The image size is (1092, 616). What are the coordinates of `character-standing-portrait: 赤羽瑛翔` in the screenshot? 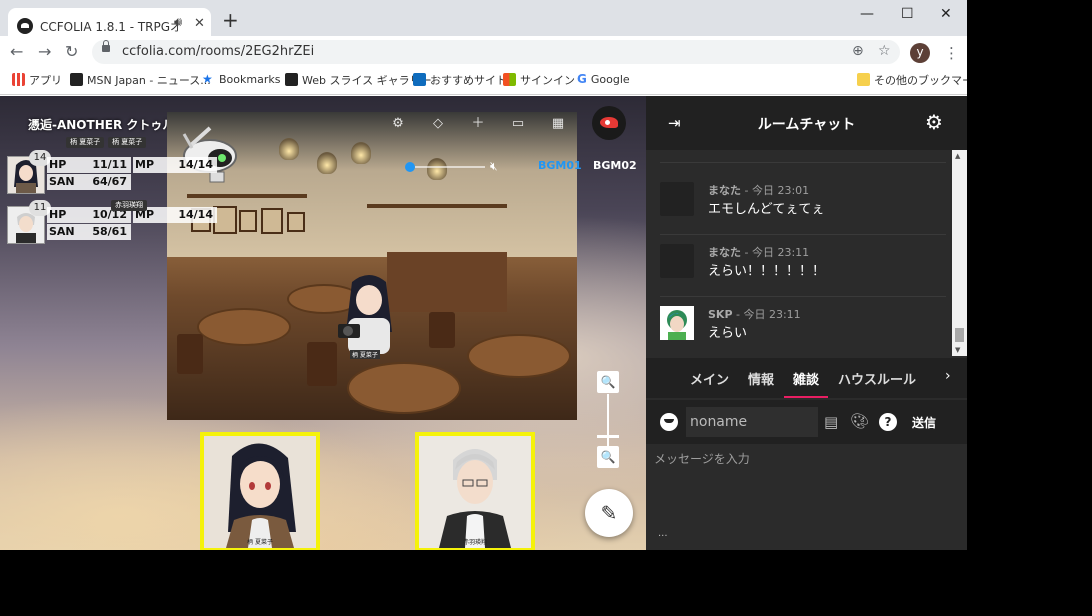 It's located at (475, 491).